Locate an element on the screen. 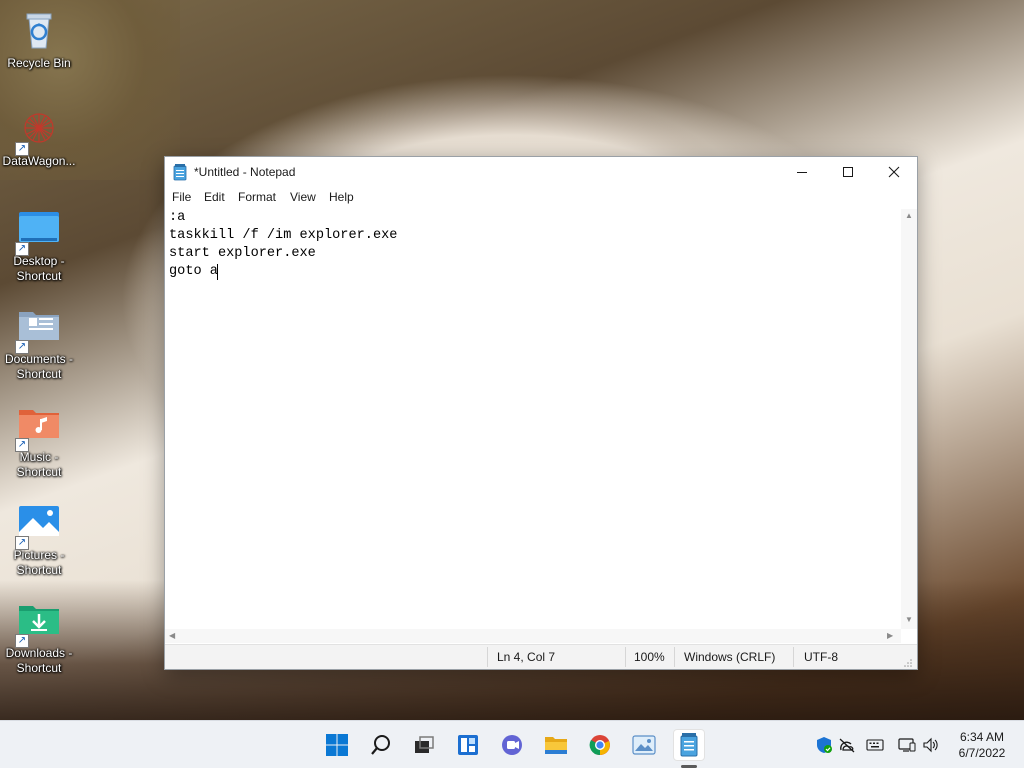 Image resolution: width=1024 pixels, height=768 pixels. title-bar: *Untitled - Notepad is located at coordinates (541, 172).